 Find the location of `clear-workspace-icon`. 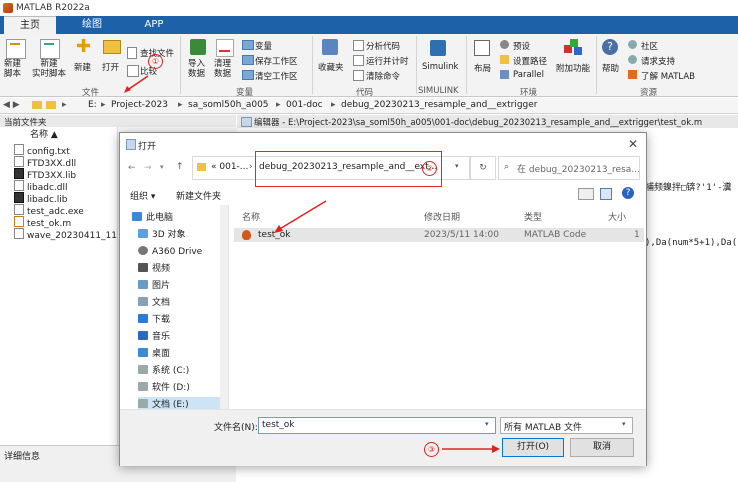

clear-workspace-icon is located at coordinates (248, 75).